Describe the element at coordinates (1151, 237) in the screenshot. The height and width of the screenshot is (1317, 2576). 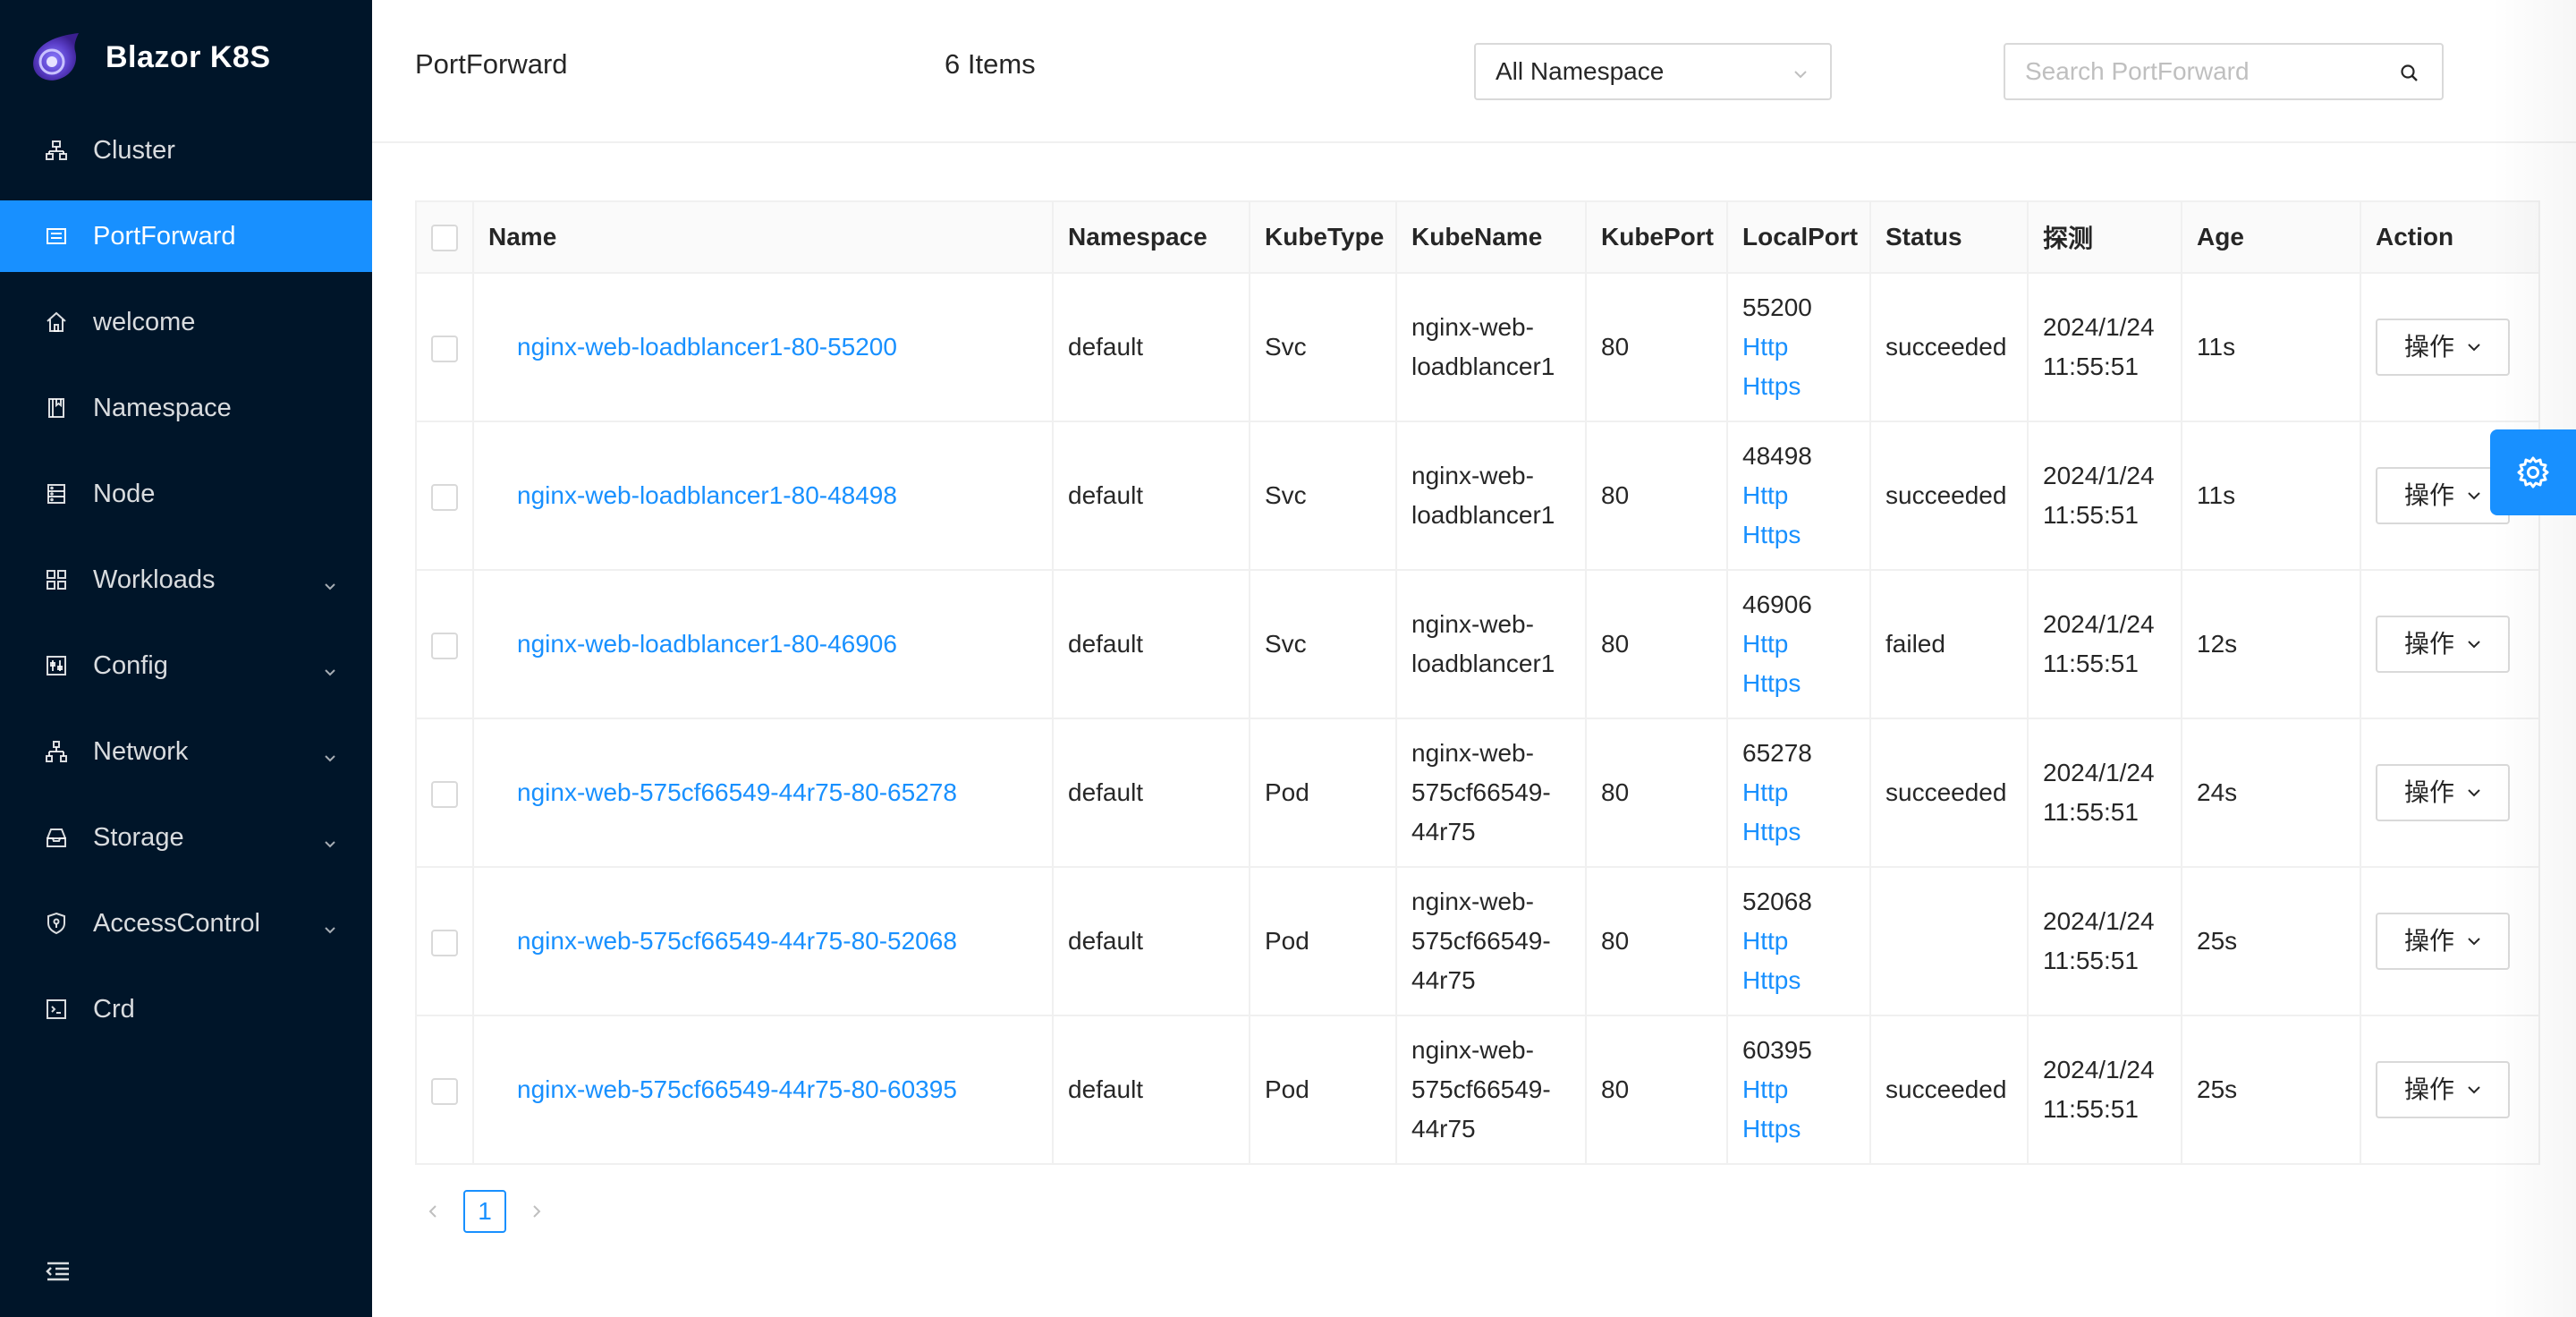
I see `column-header-1: Namespace` at that location.